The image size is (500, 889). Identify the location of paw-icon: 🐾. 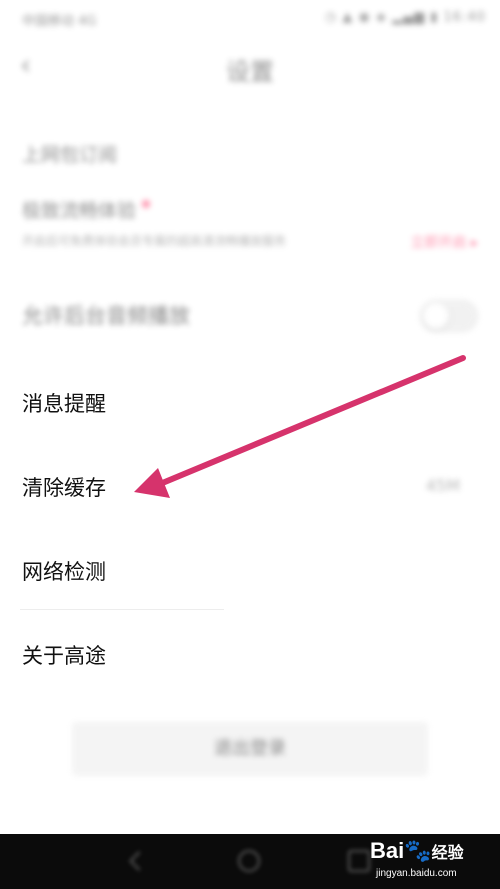
(418, 850).